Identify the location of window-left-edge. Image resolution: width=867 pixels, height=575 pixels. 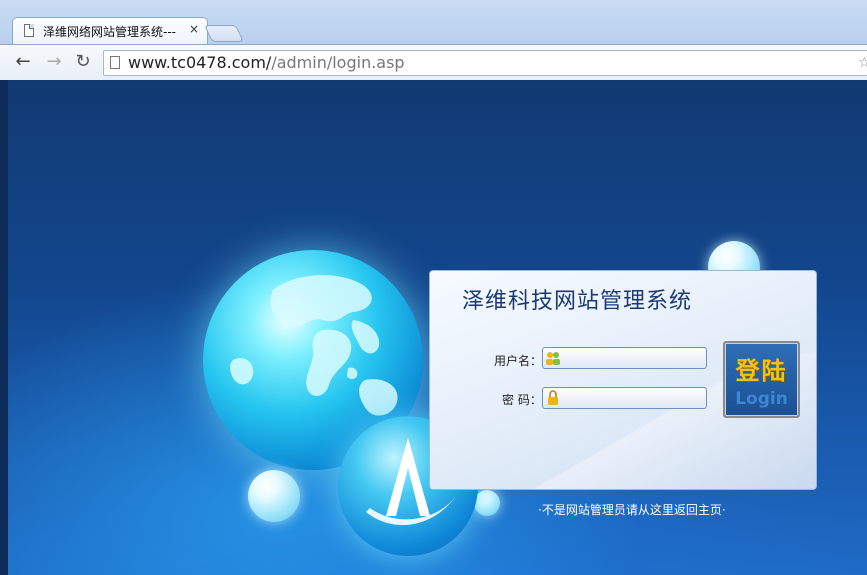
(4, 327).